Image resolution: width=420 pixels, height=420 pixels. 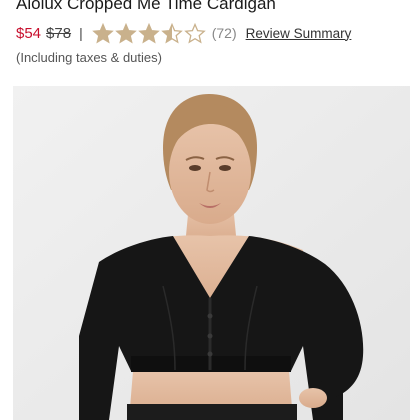 What do you see at coordinates (224, 33) in the screenshot?
I see `review-count: (72)` at bounding box center [224, 33].